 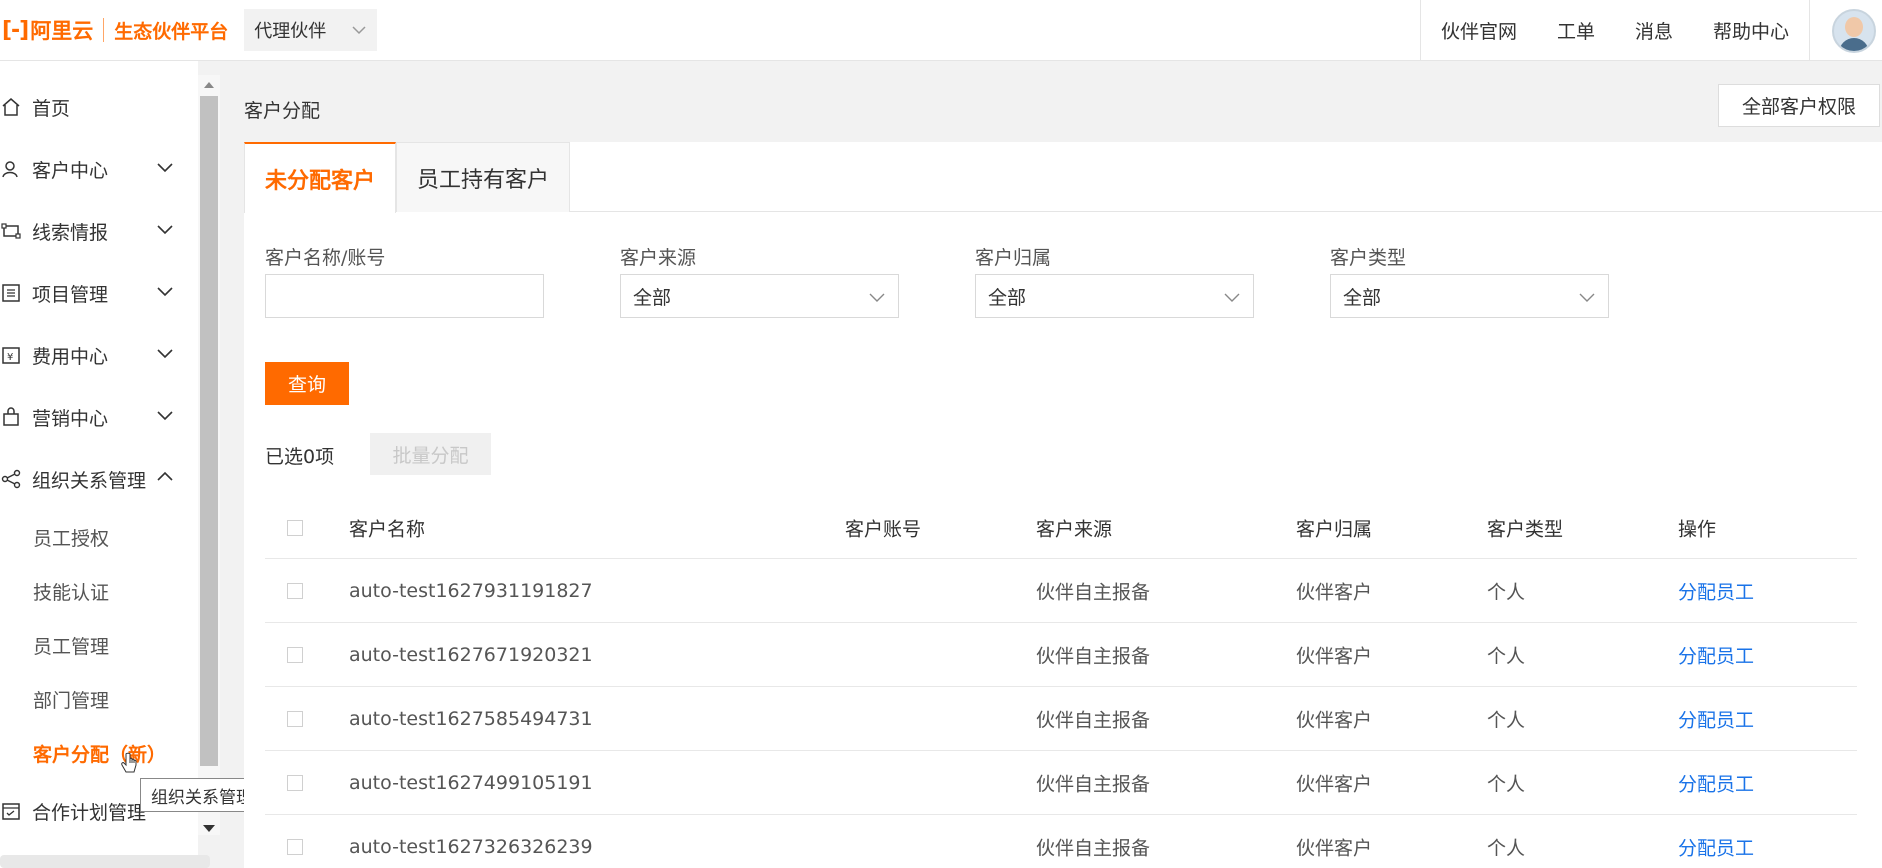 What do you see at coordinates (89, 812) in the screenshot?
I see `sidebar-item-label: 合作计划管理` at bounding box center [89, 812].